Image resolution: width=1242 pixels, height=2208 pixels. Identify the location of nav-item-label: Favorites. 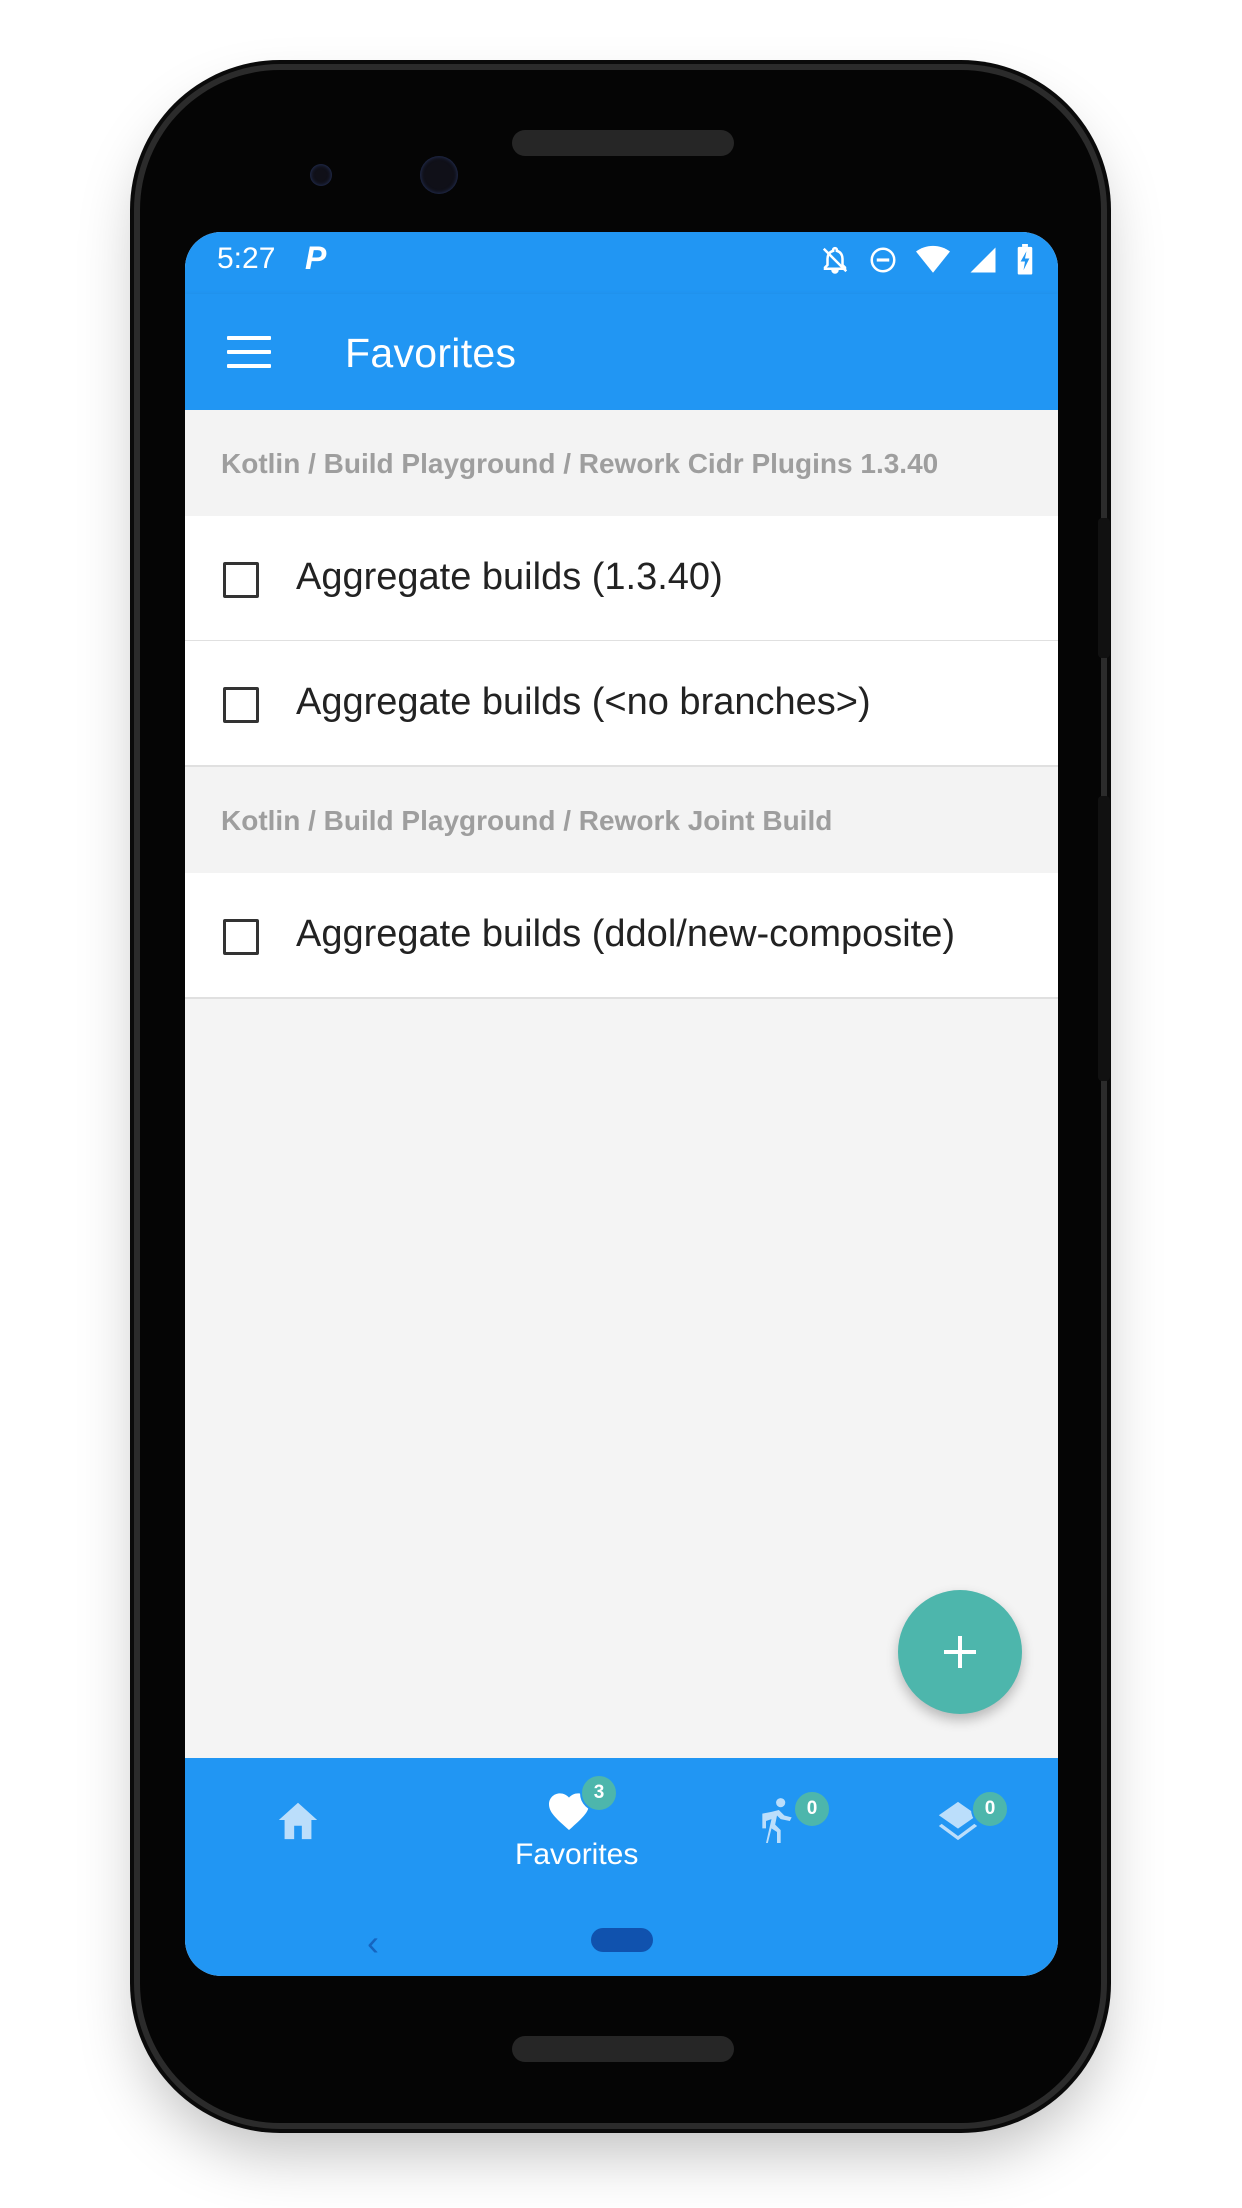
(577, 1854).